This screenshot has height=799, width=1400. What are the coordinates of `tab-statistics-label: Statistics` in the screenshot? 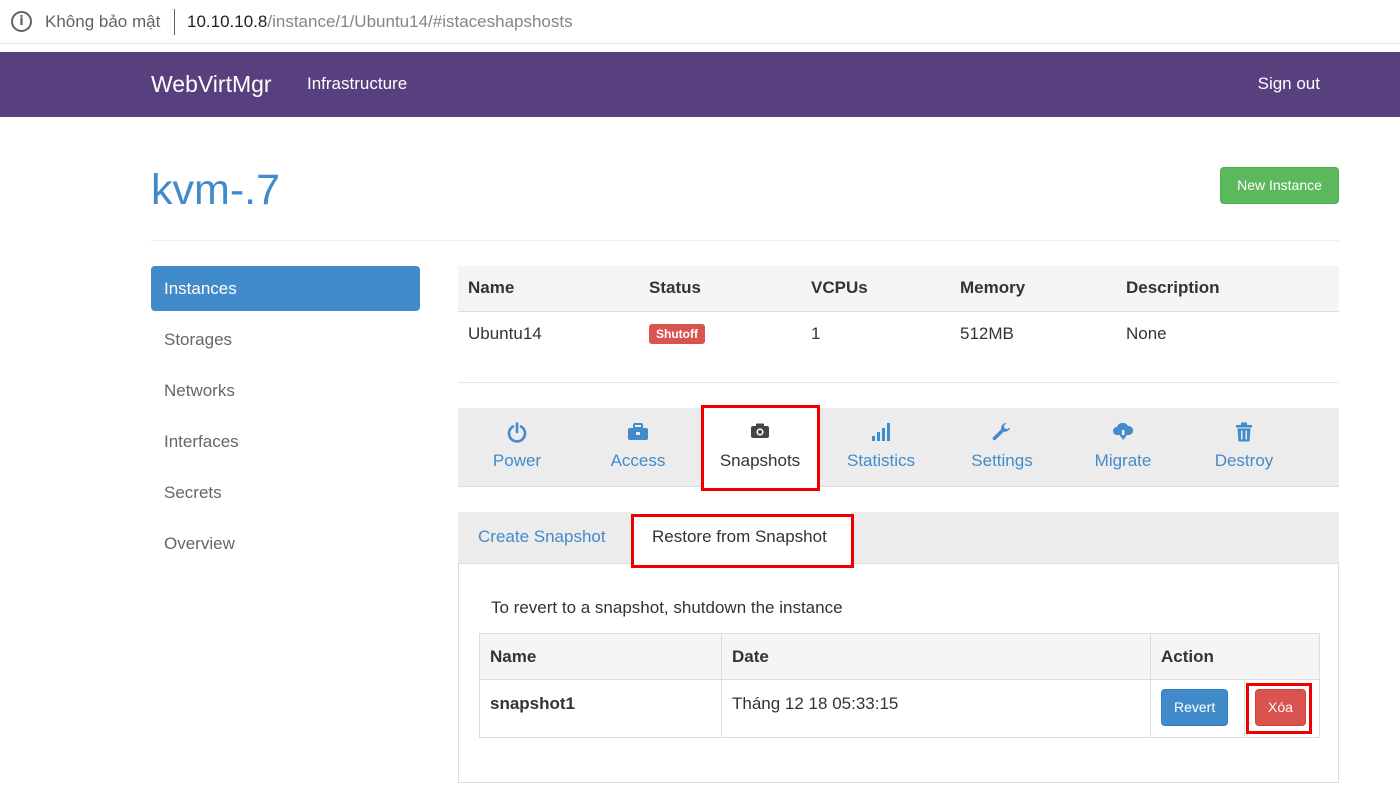 It's located at (881, 460).